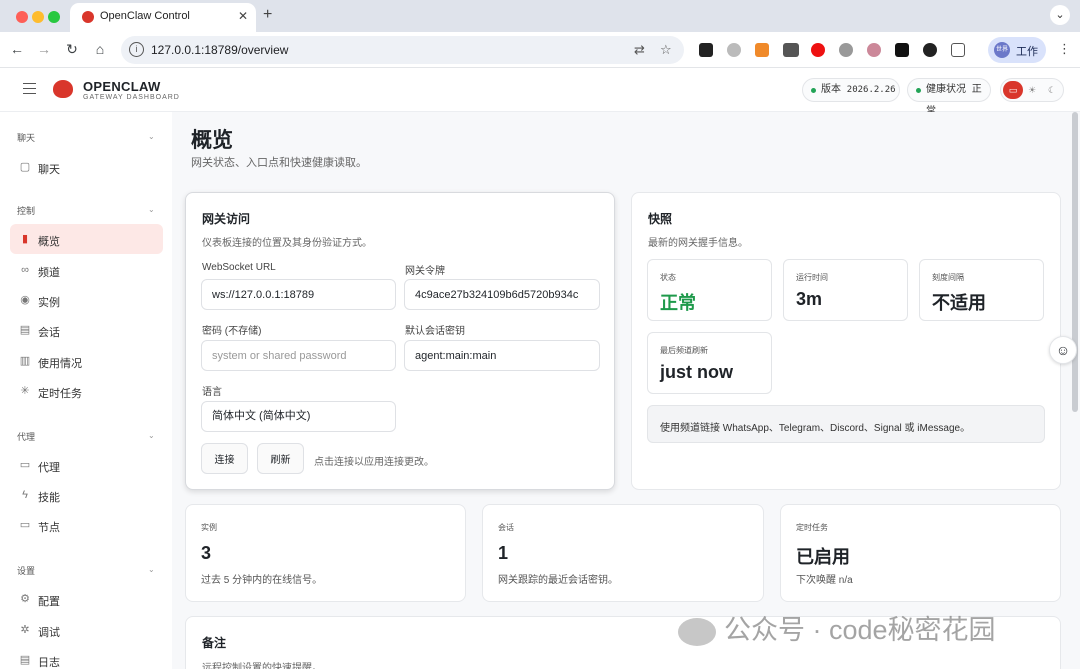 The image size is (1080, 669). What do you see at coordinates (668, 277) in the screenshot?
I see `stat-label: 状态` at bounding box center [668, 277].